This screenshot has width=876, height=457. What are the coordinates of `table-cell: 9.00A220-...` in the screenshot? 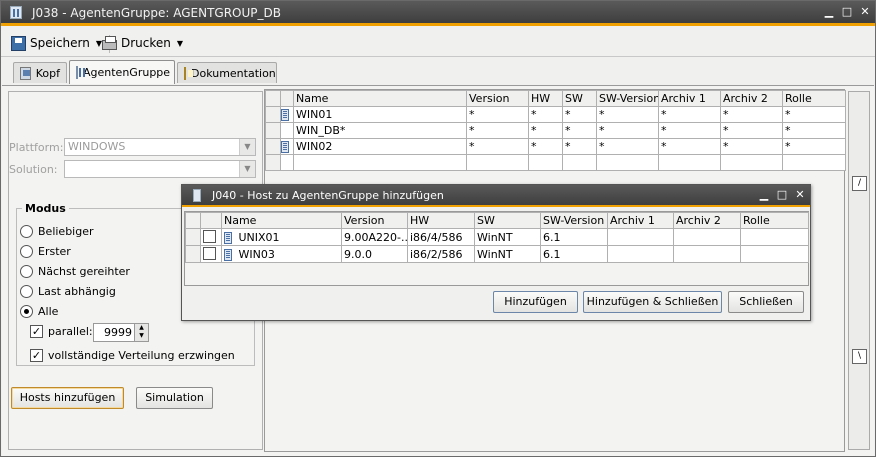 It's located at (374, 237).